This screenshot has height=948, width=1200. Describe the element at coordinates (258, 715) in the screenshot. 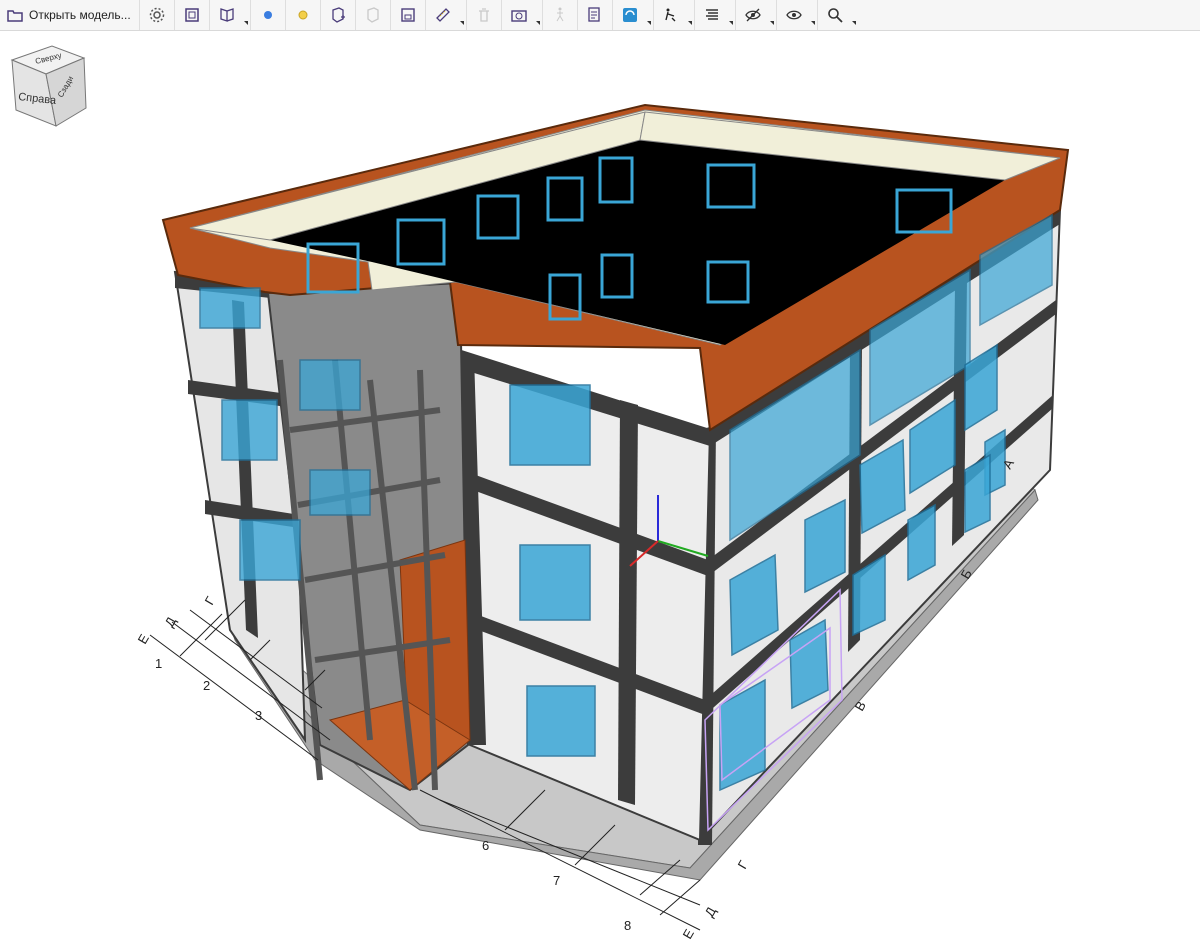

I see `axis-label-3: 3` at that location.